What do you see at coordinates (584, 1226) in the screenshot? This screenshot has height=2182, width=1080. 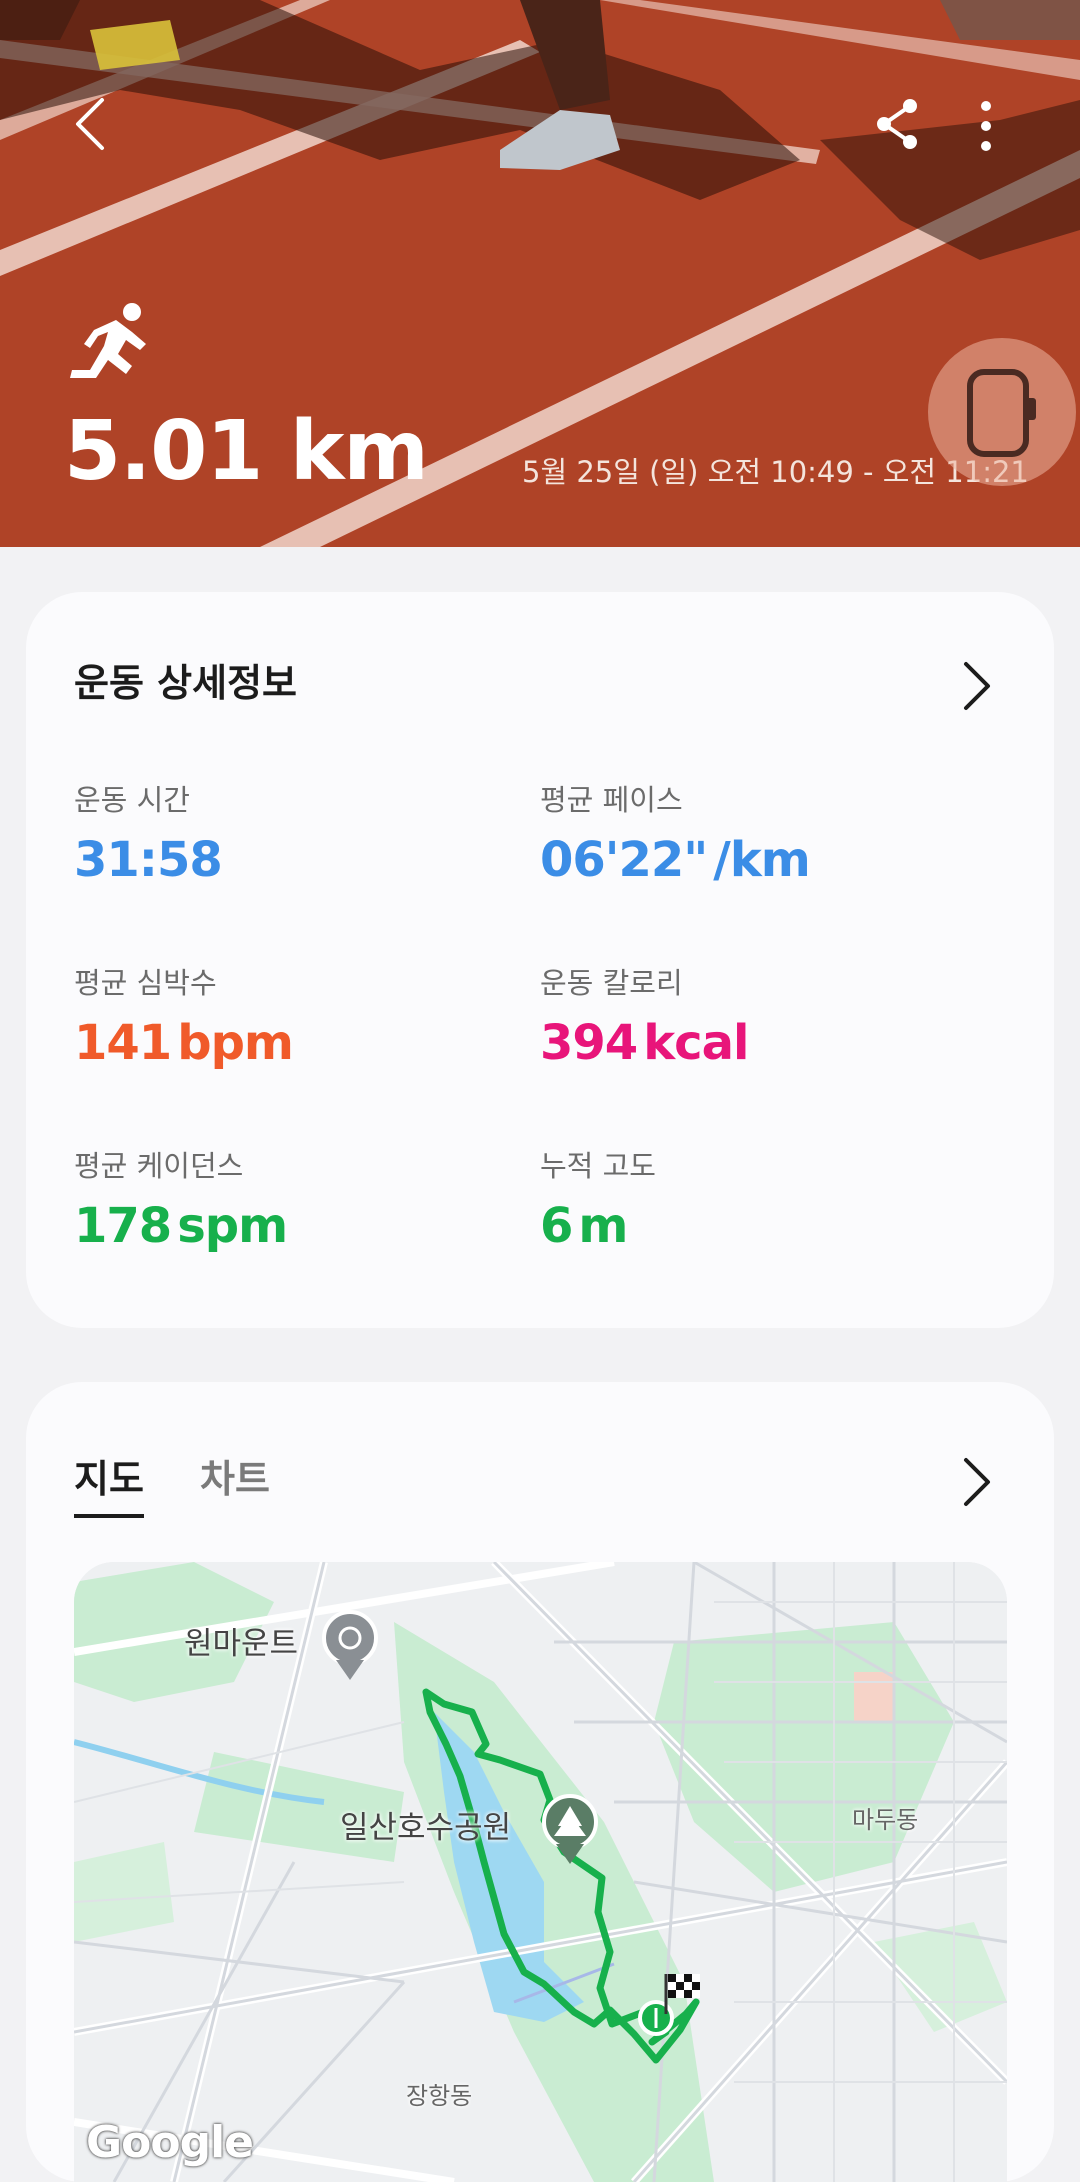 I see `stat-value: 6m` at bounding box center [584, 1226].